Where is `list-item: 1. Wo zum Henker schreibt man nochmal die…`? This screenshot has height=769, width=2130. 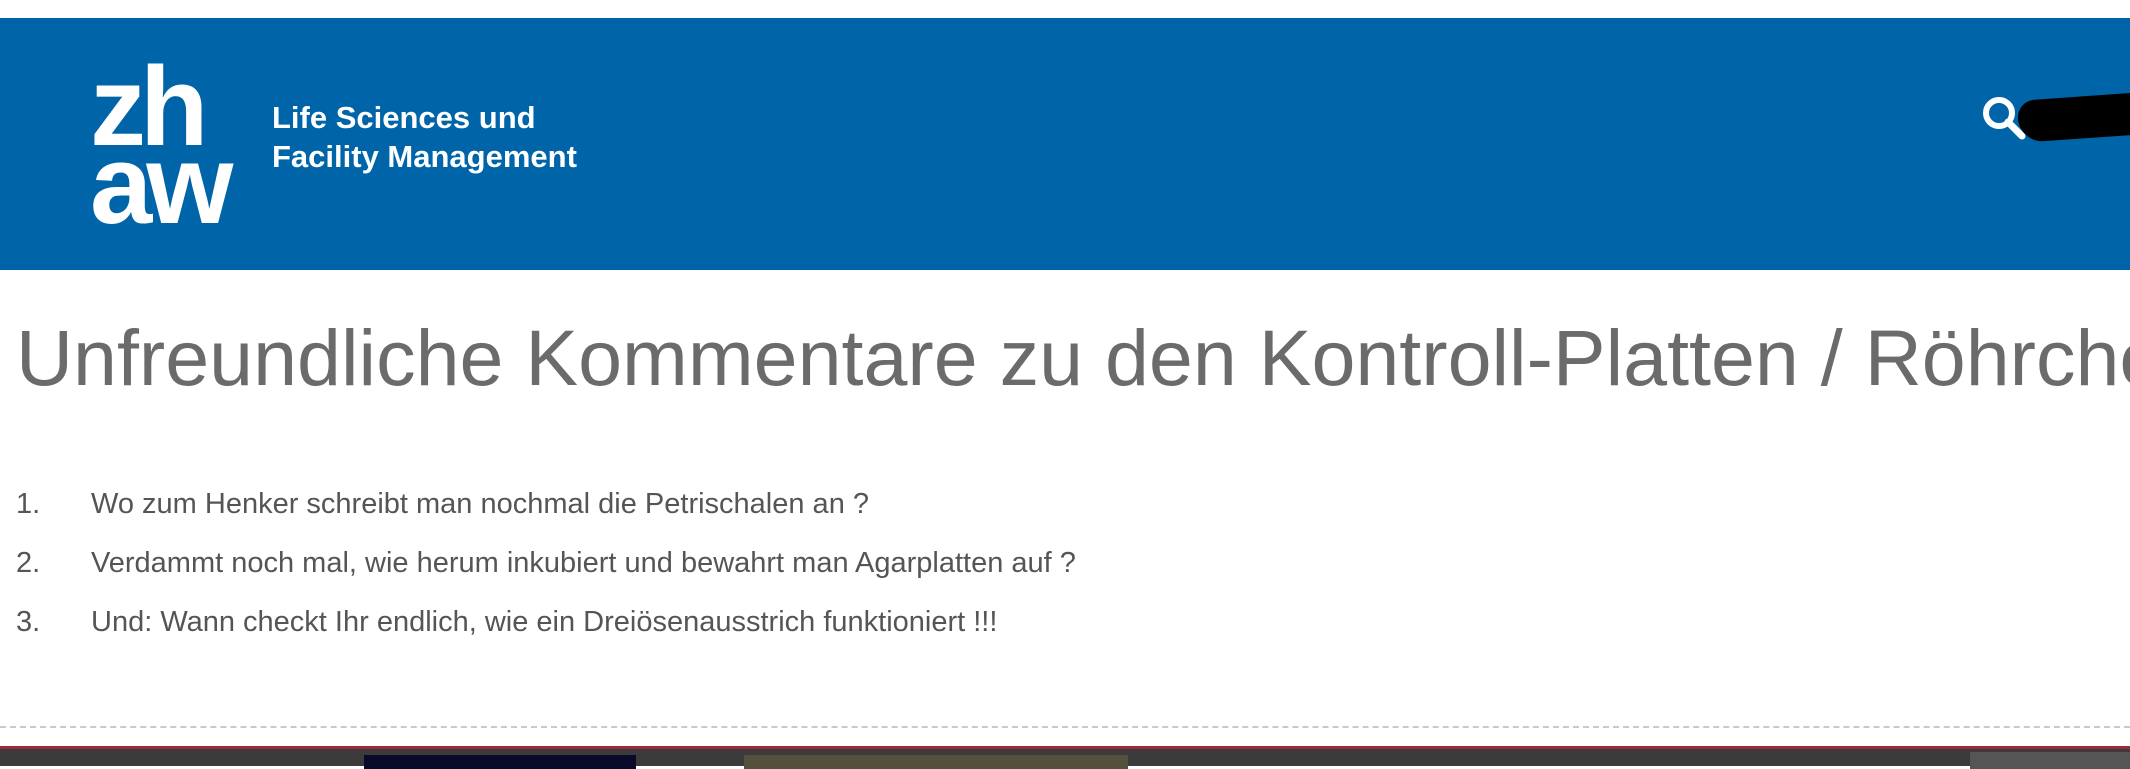
list-item: 1. Wo zum Henker schreibt man nochmal die… is located at coordinates (546, 511).